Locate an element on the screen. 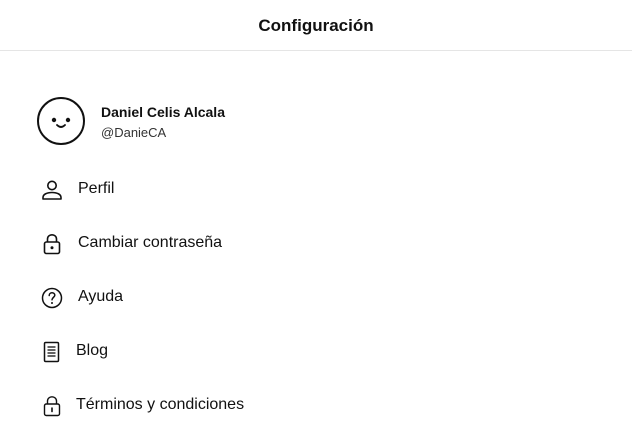 This screenshot has width=632, height=436. menu-item-label: Blog is located at coordinates (92, 350).